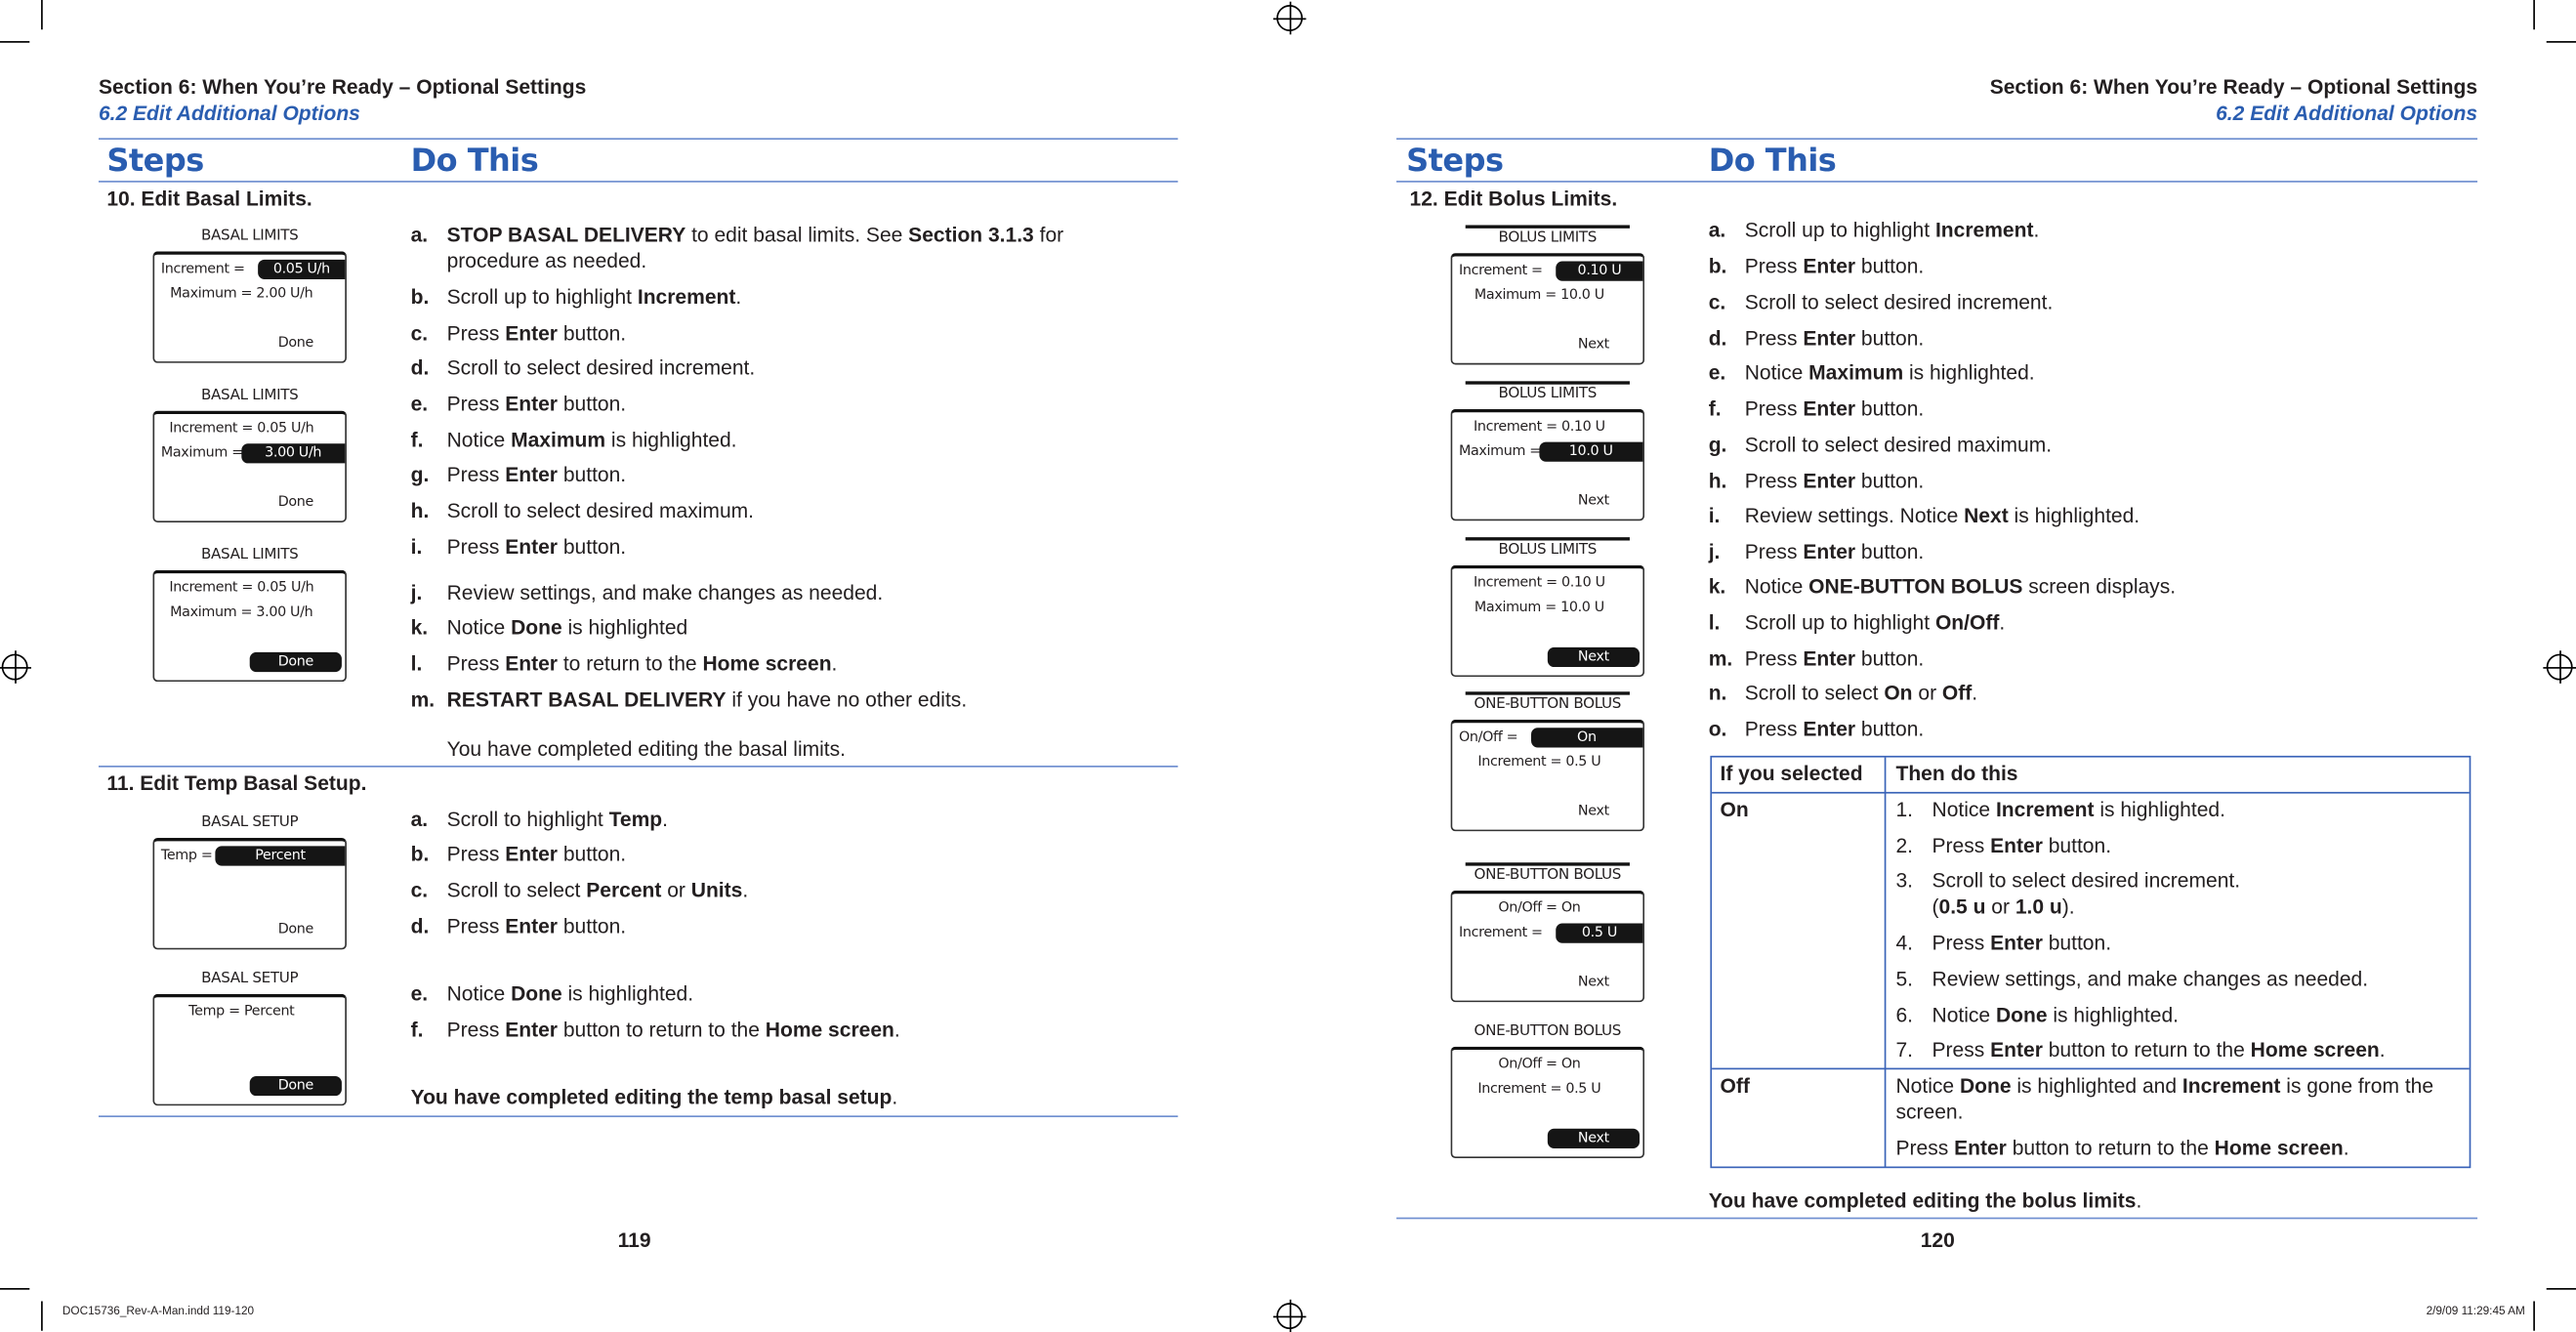 The height and width of the screenshot is (1332, 2576). What do you see at coordinates (281, 856) in the screenshot?
I see `highlighted-value: Percent` at bounding box center [281, 856].